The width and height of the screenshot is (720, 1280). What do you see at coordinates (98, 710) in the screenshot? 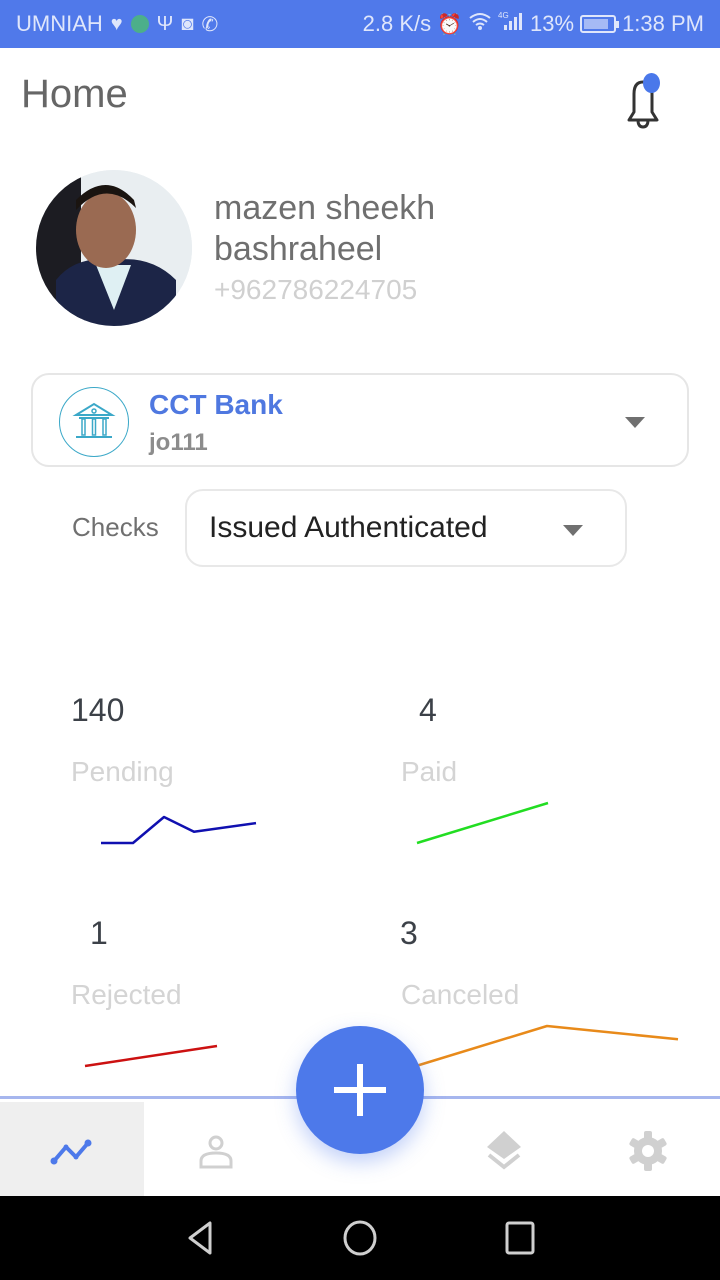
I see `stat-pending-value: 140` at bounding box center [98, 710].